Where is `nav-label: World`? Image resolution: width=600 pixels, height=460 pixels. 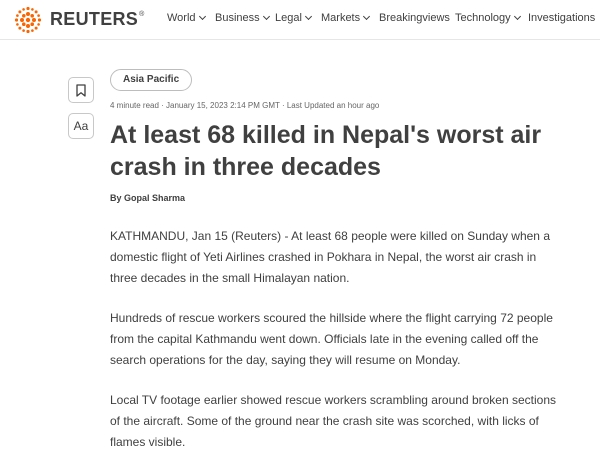
nav-label: World is located at coordinates (181, 18).